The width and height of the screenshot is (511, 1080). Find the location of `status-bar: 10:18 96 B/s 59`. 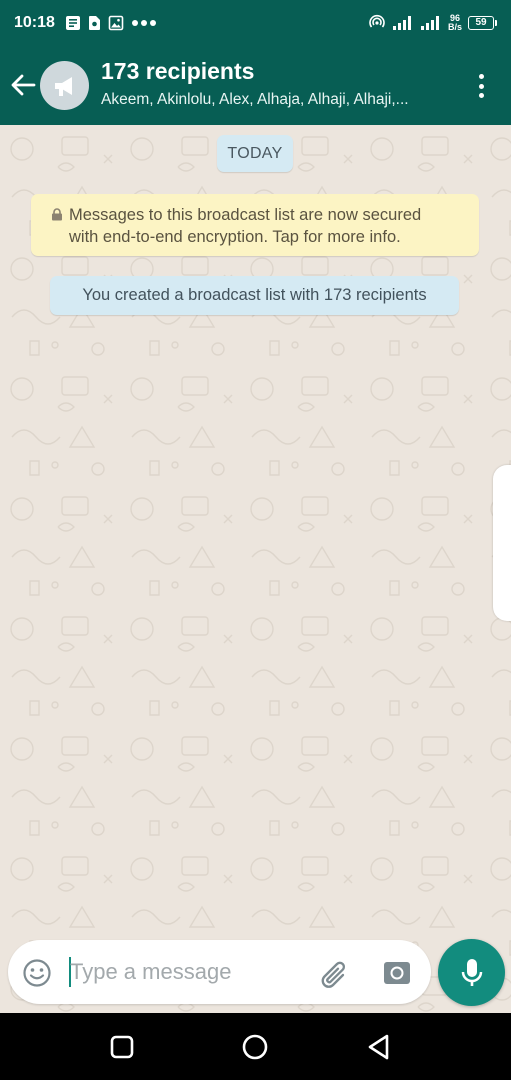

status-bar: 10:18 96 B/s 59 is located at coordinates (255, 23).